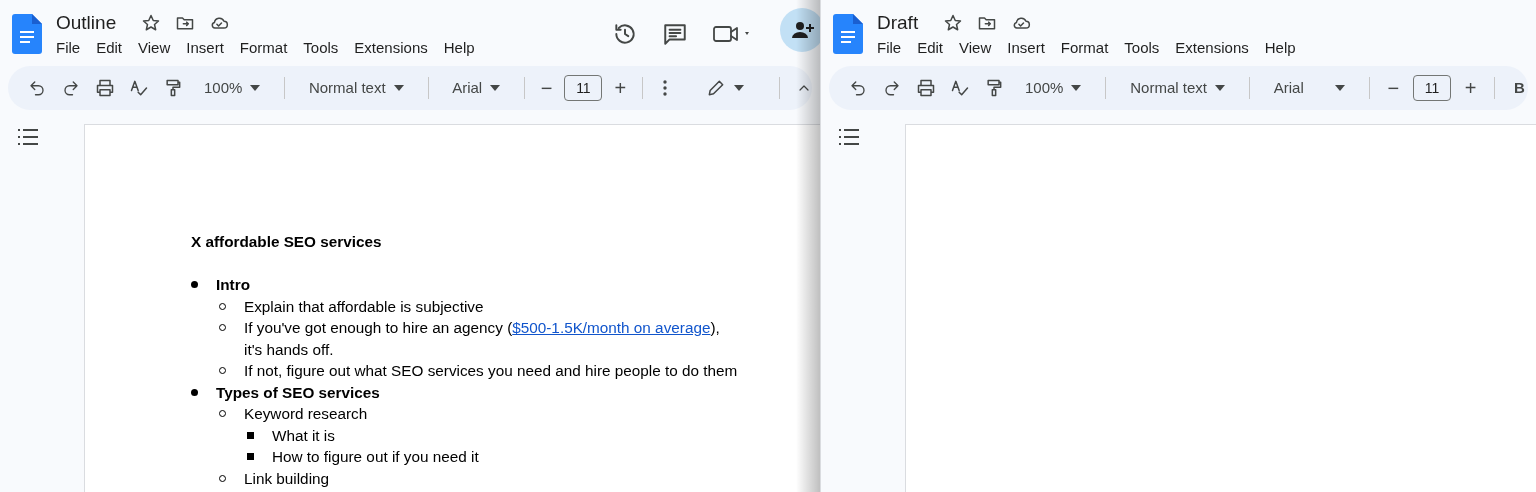 The image size is (1536, 492). Describe the element at coordinates (1519, 88) in the screenshot. I see `bold-button: B` at that location.